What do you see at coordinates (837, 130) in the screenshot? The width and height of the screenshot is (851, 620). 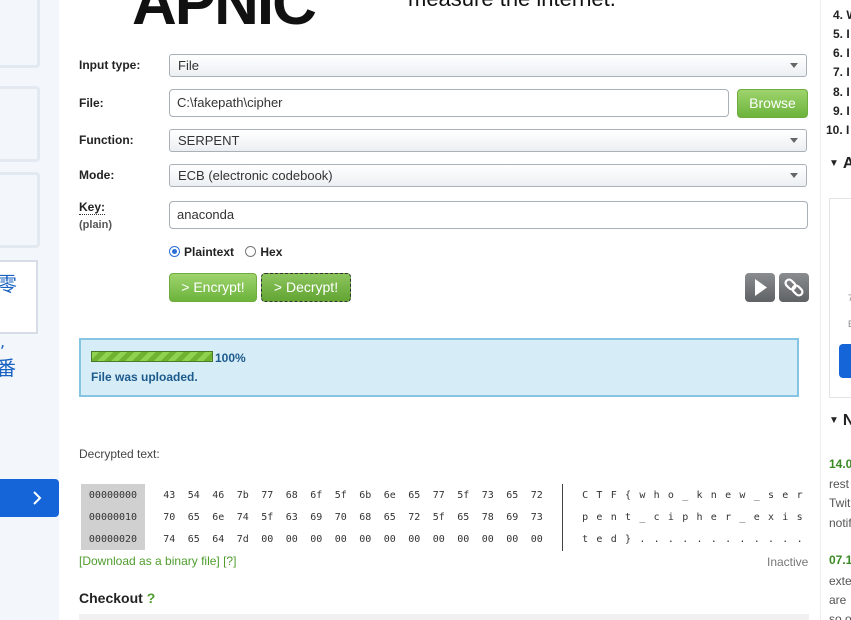 I see `ranking-item: 10. I` at bounding box center [837, 130].